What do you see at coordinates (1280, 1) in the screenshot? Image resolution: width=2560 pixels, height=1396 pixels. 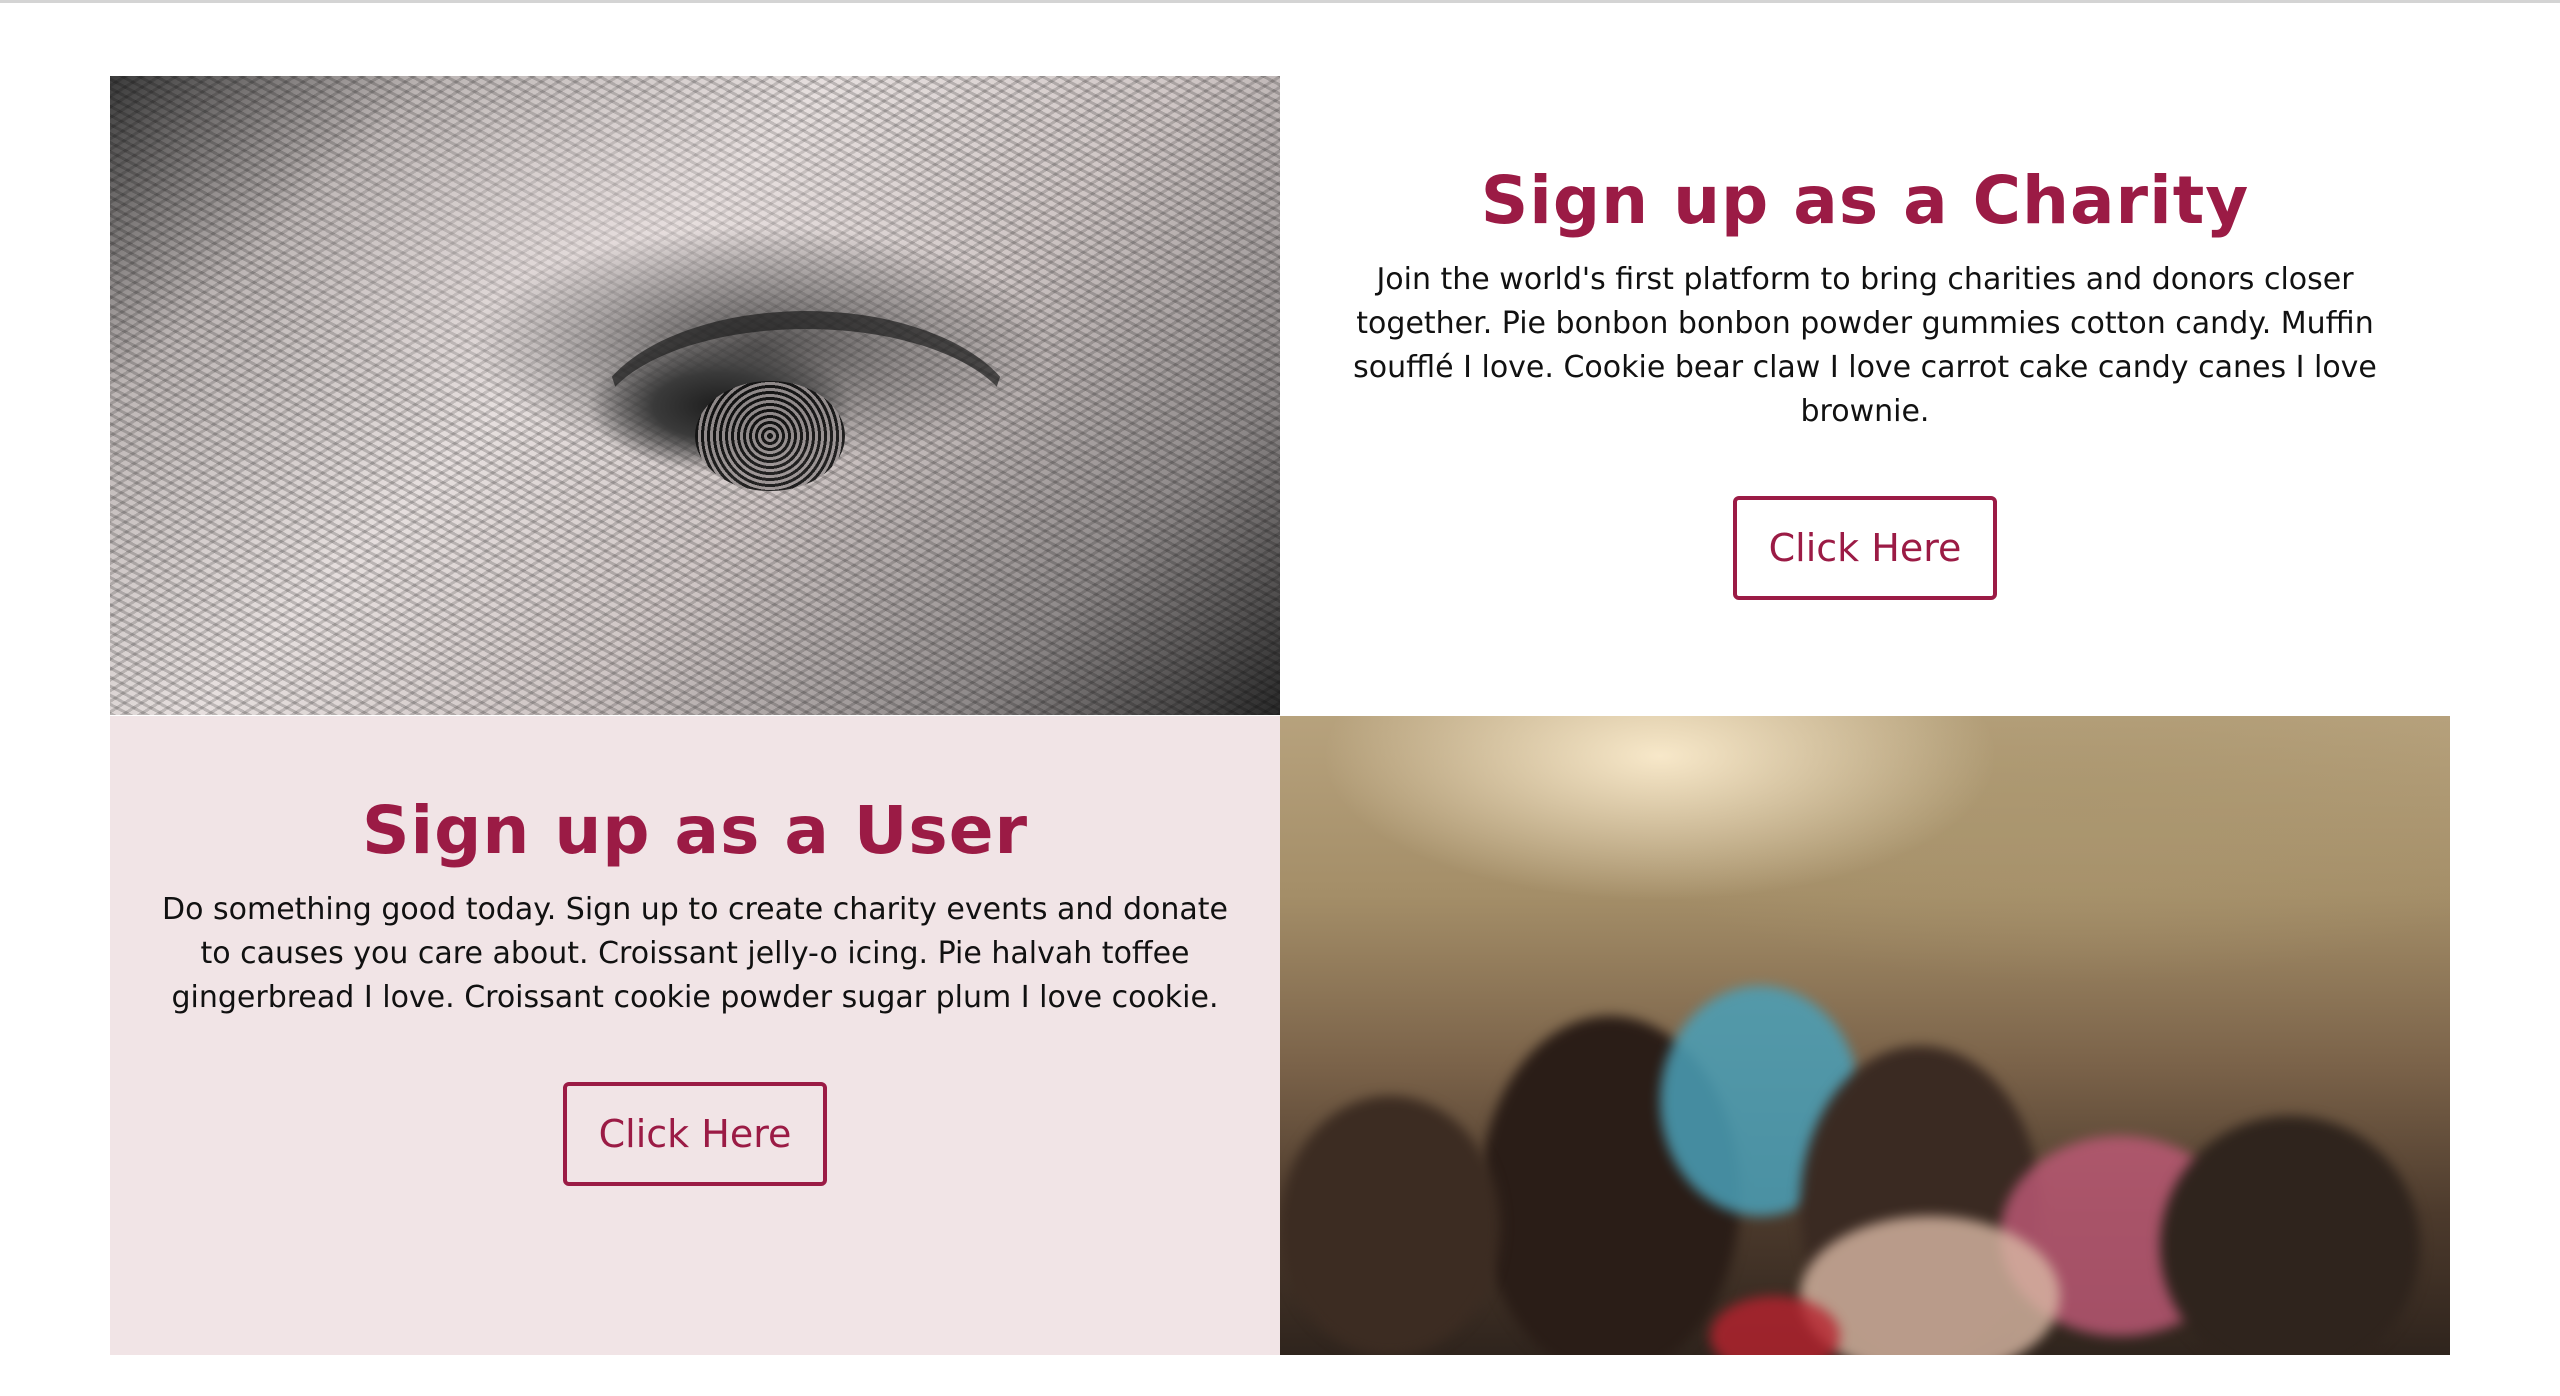 I see `top-divider` at bounding box center [1280, 1].